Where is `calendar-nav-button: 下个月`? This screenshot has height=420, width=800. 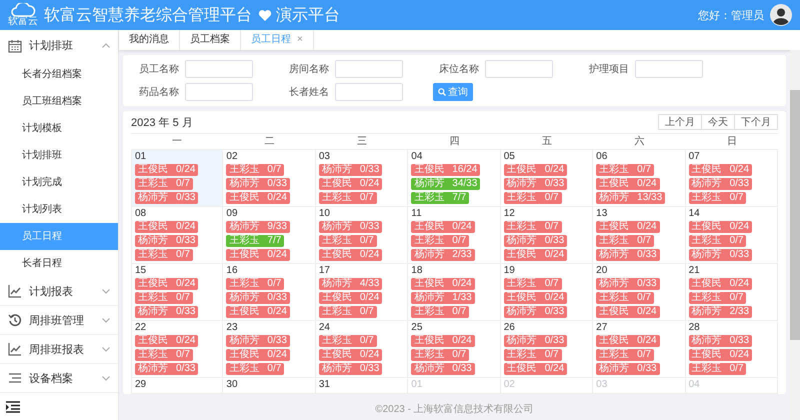 calendar-nav-button: 下个月 is located at coordinates (756, 122).